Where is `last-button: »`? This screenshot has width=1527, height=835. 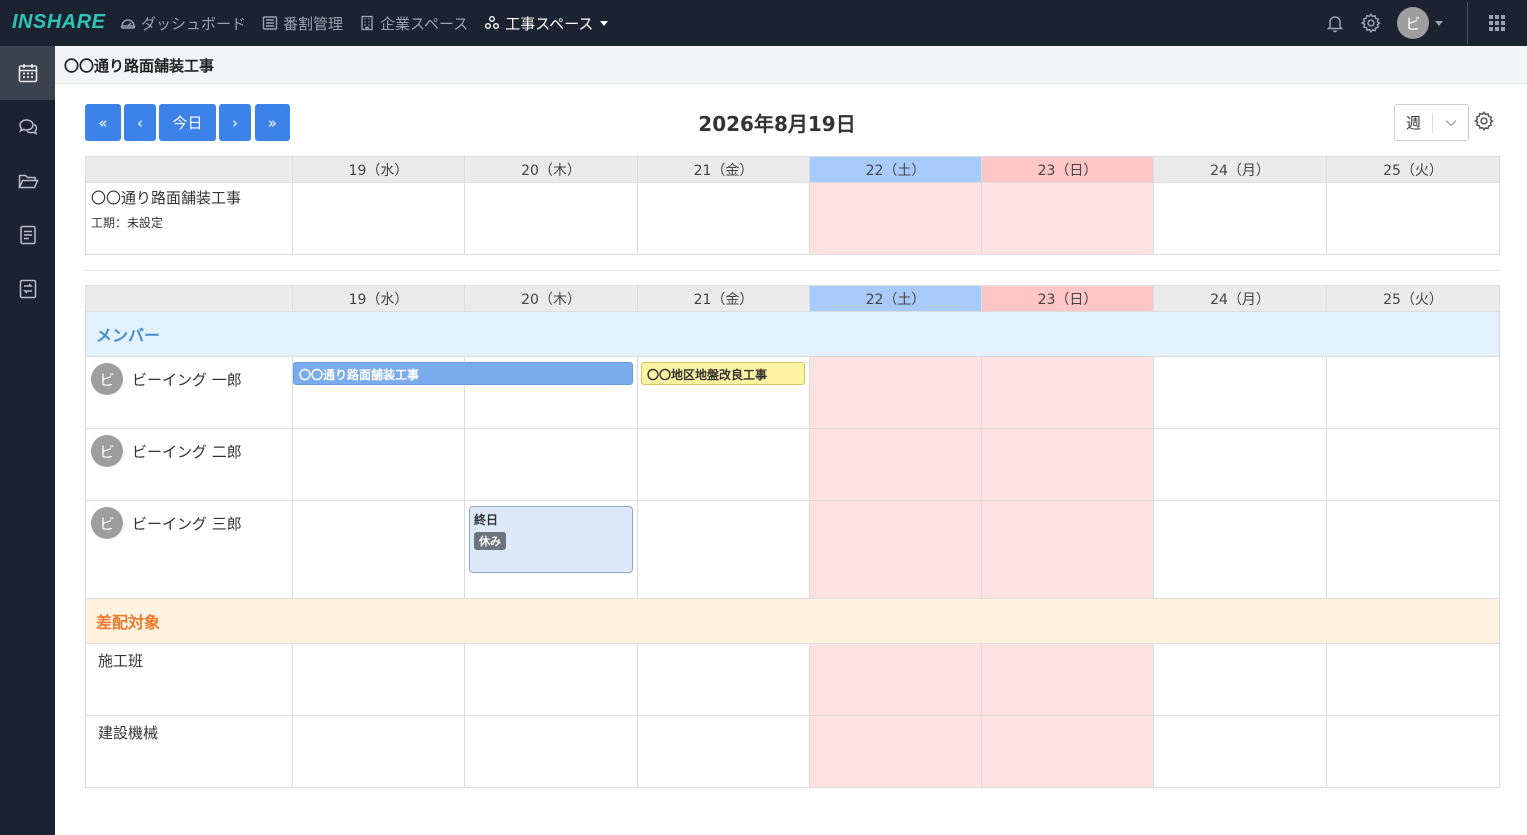 last-button: » is located at coordinates (272, 122).